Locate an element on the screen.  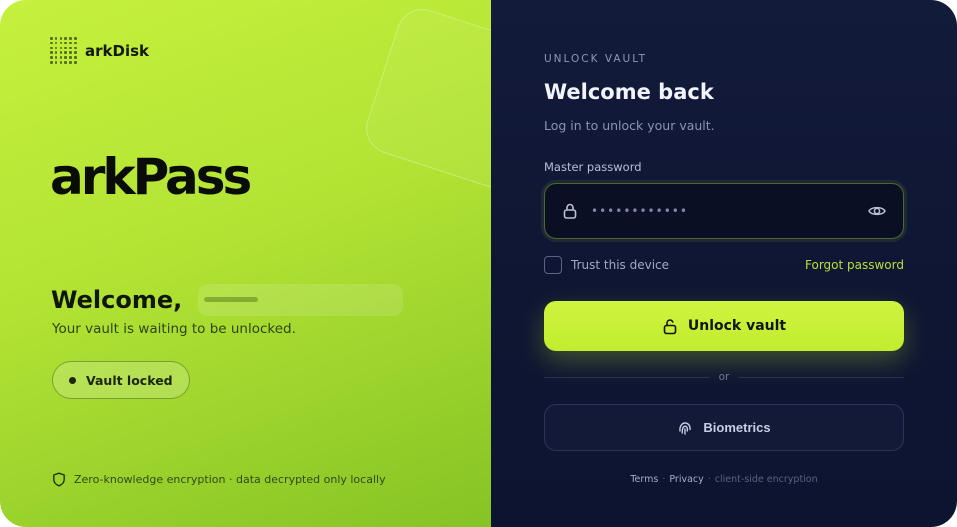
biometrics-button: Biometrics is located at coordinates (724, 427).